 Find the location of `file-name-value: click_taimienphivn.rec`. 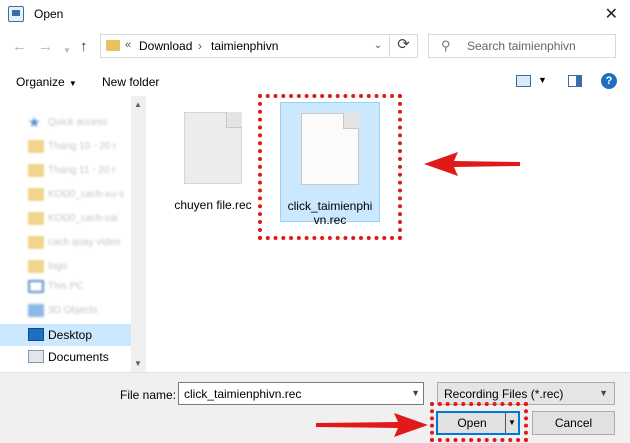

file-name-value: click_taimienphivn.rec is located at coordinates (243, 394).